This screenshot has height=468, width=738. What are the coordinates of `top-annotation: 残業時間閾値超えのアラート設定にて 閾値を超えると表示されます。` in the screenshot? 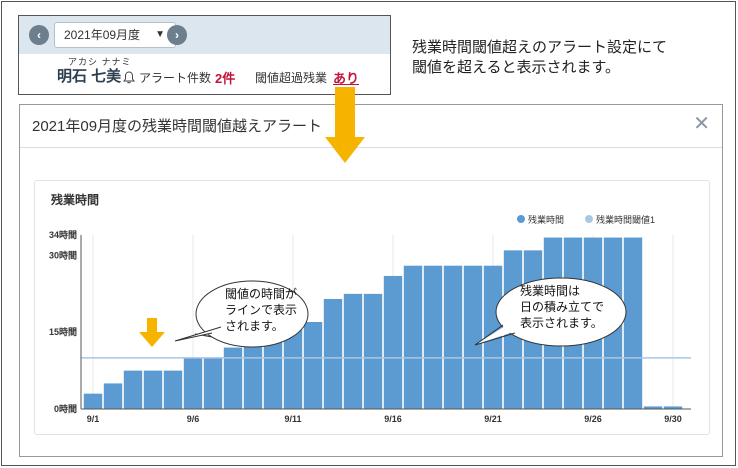 It's located at (539, 58).